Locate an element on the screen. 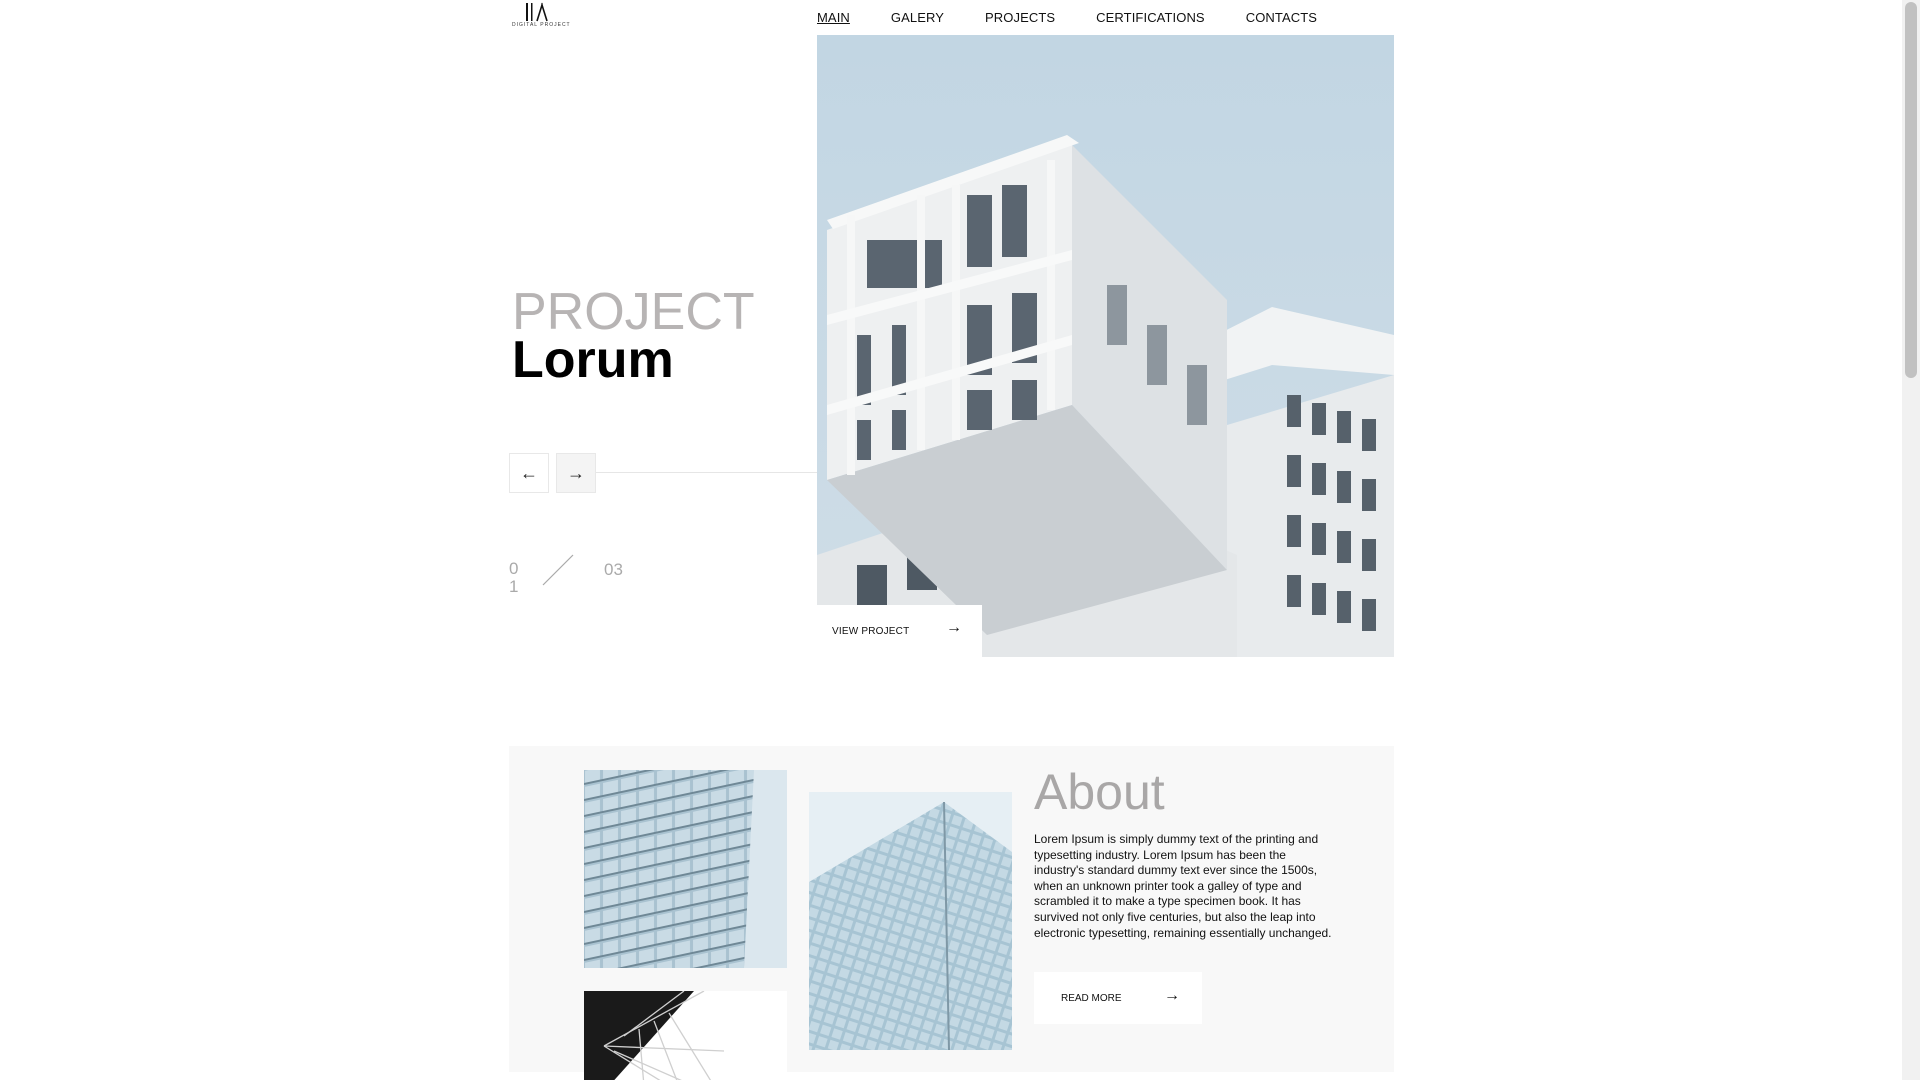 The image size is (1920, 1080). logo-mark-icon is located at coordinates (537, 12).